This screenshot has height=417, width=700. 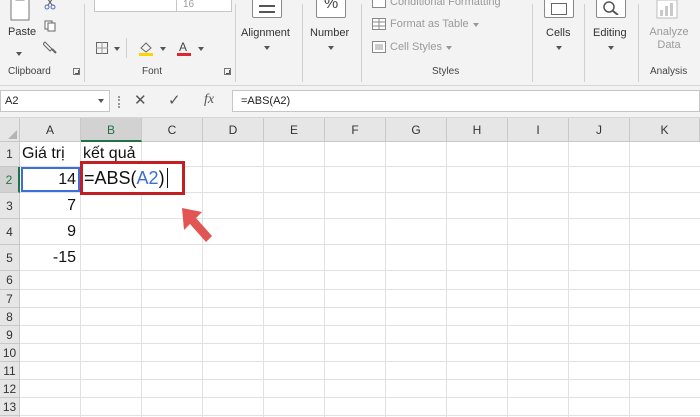 What do you see at coordinates (10, 317) in the screenshot?
I see `row-header-8: 8` at bounding box center [10, 317].